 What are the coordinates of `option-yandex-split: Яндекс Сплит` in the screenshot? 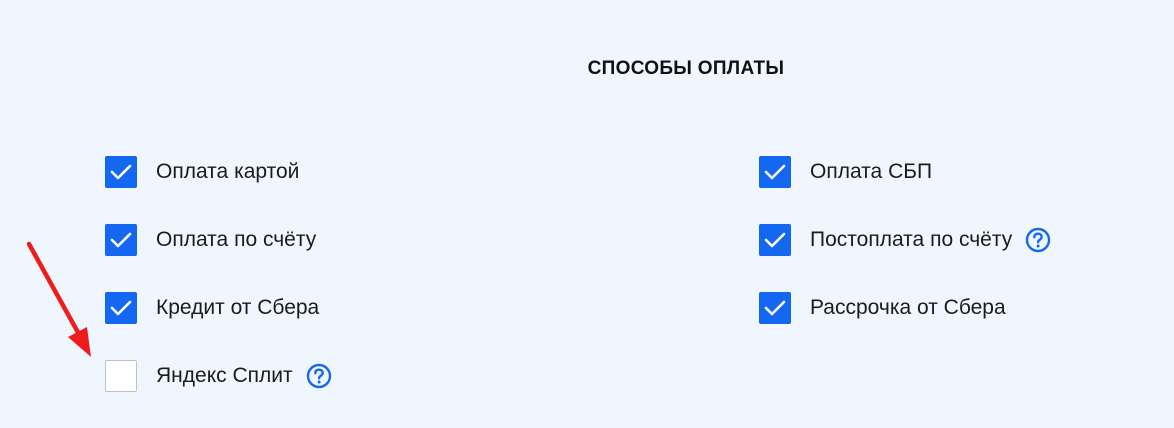 It's located at (218, 376).